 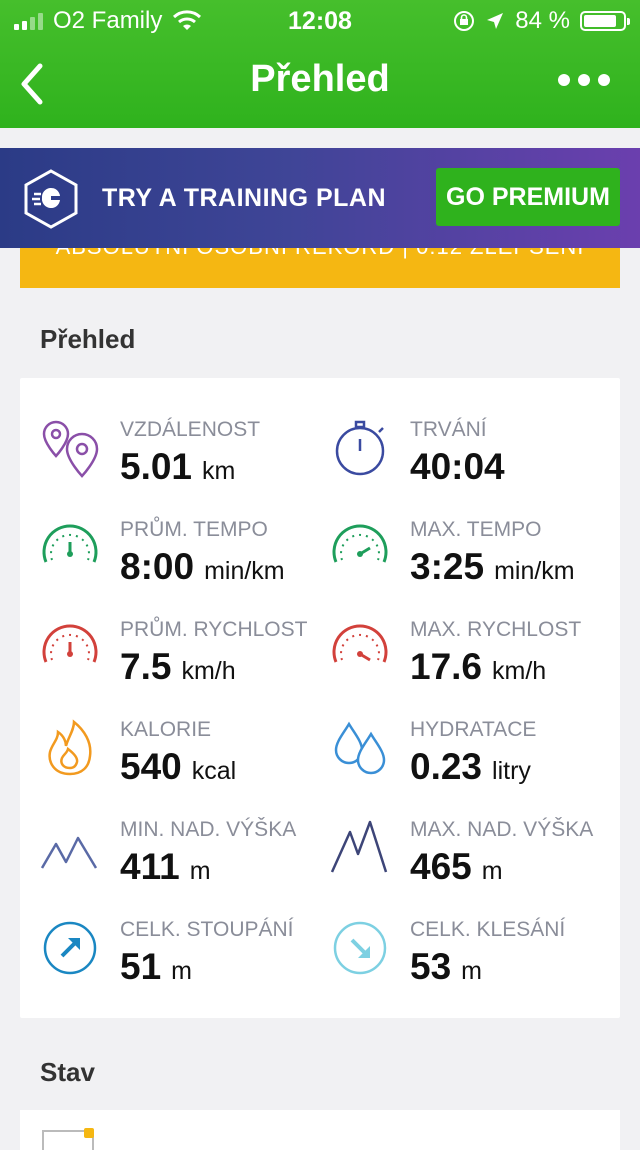 I want to click on metric-label: MAX. TEMPO, so click(x=476, y=529).